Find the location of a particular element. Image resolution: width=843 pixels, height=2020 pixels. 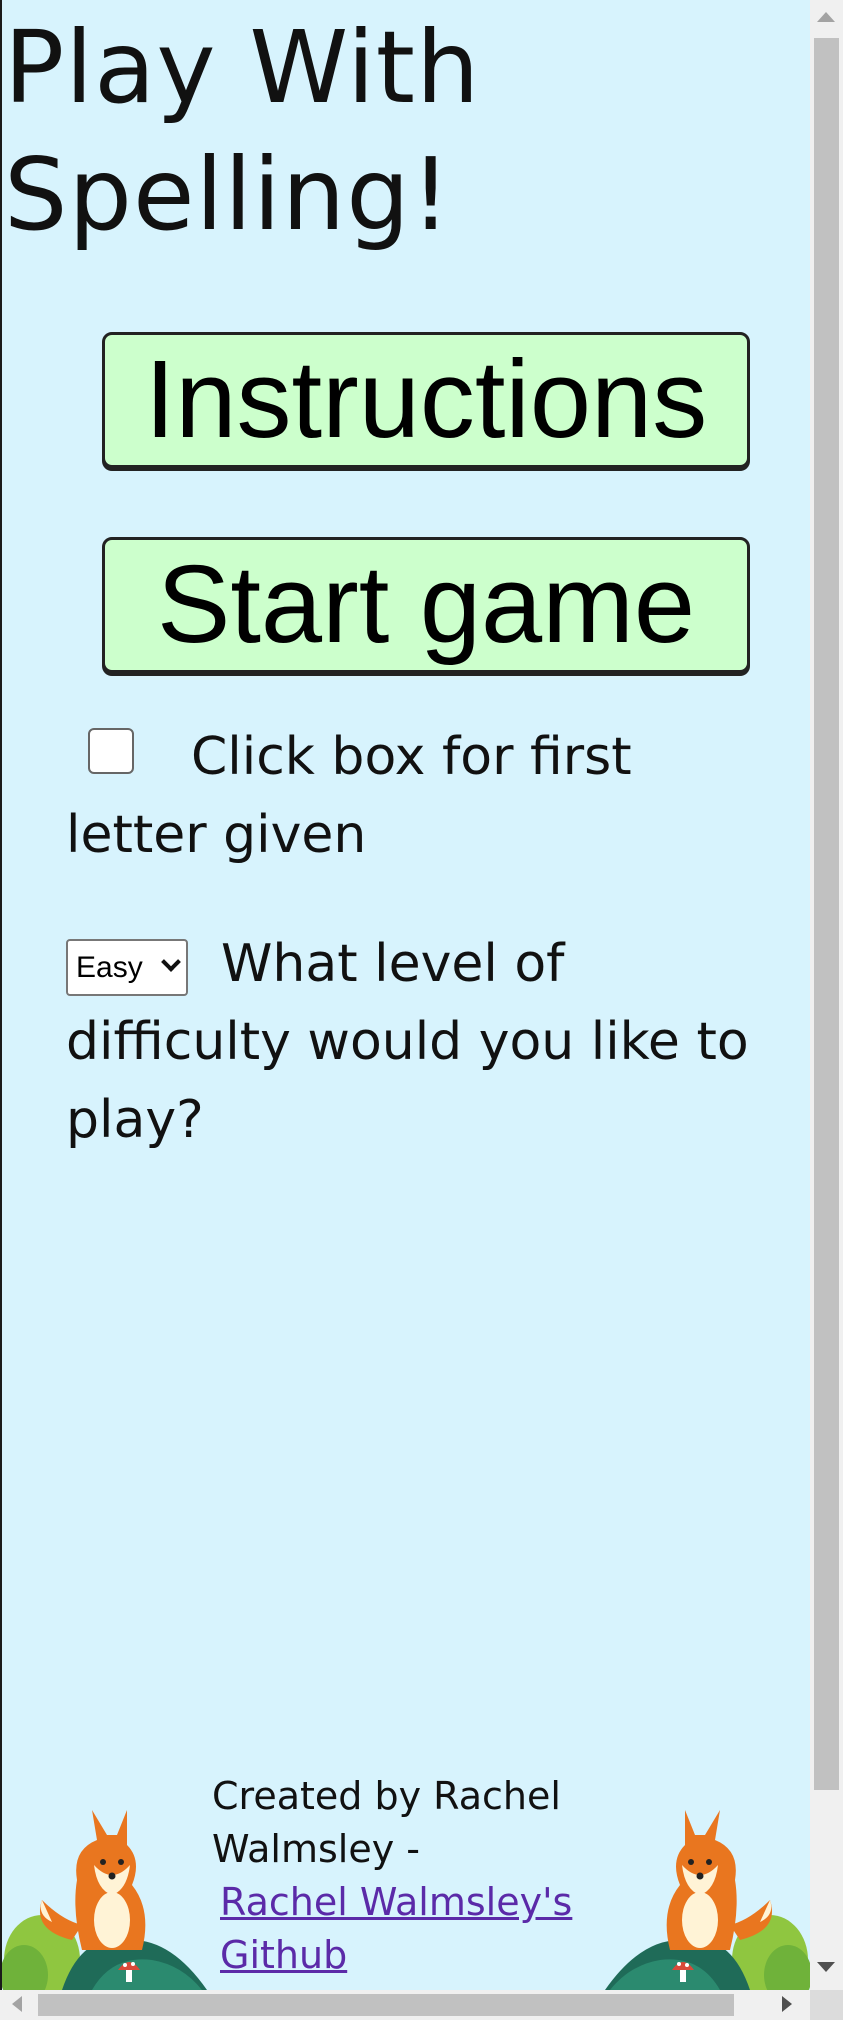

vertical-scrollbar is located at coordinates (826, 995).